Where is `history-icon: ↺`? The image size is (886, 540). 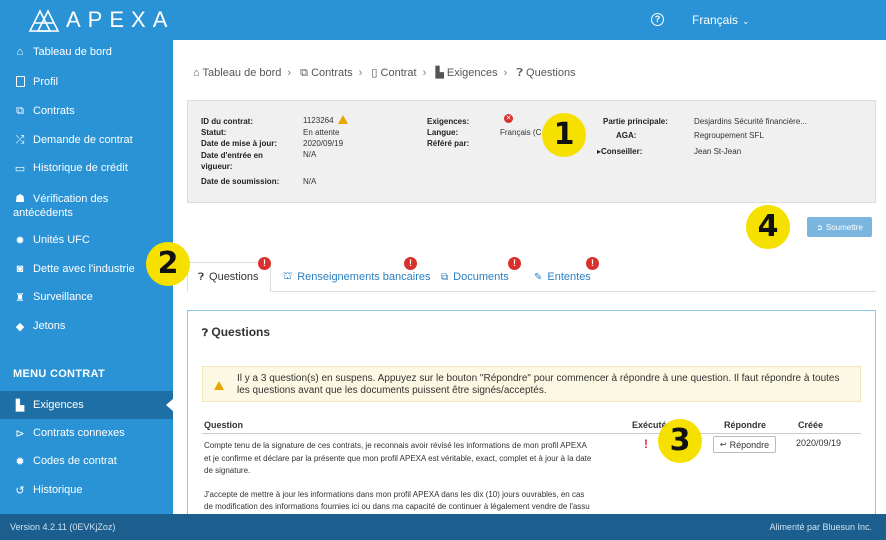
history-icon: ↺ is located at coordinates (20, 491).